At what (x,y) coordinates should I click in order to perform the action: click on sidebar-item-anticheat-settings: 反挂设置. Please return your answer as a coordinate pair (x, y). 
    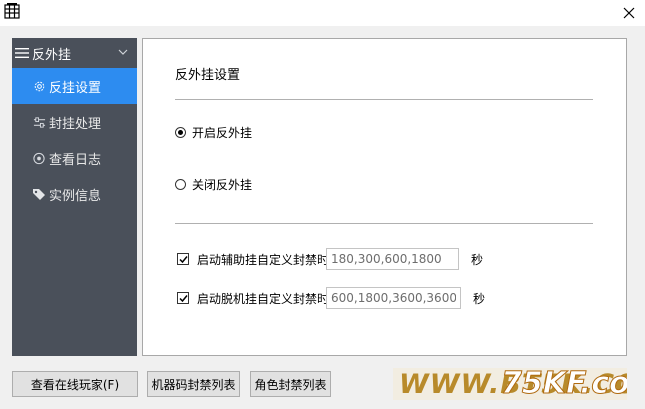
    Looking at the image, I should click on (74, 86).